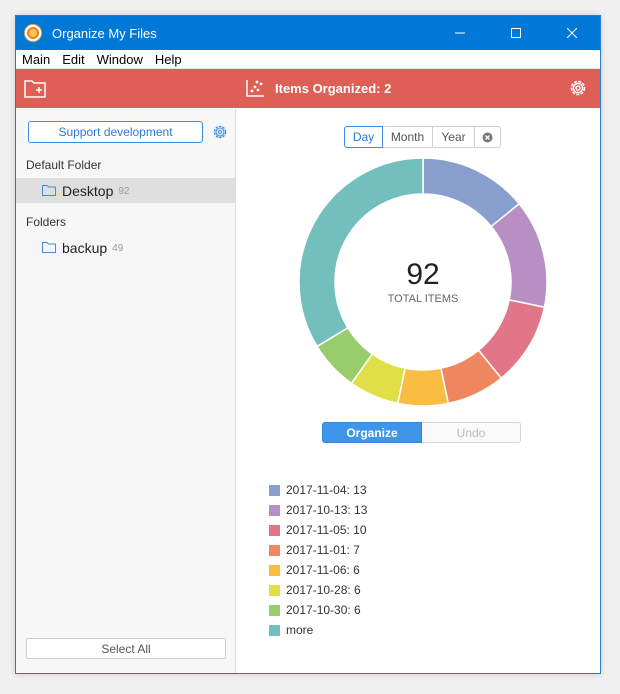 This screenshot has height=694, width=620. Describe the element at coordinates (126, 648) in the screenshot. I see `select-all-button: Select All` at that location.